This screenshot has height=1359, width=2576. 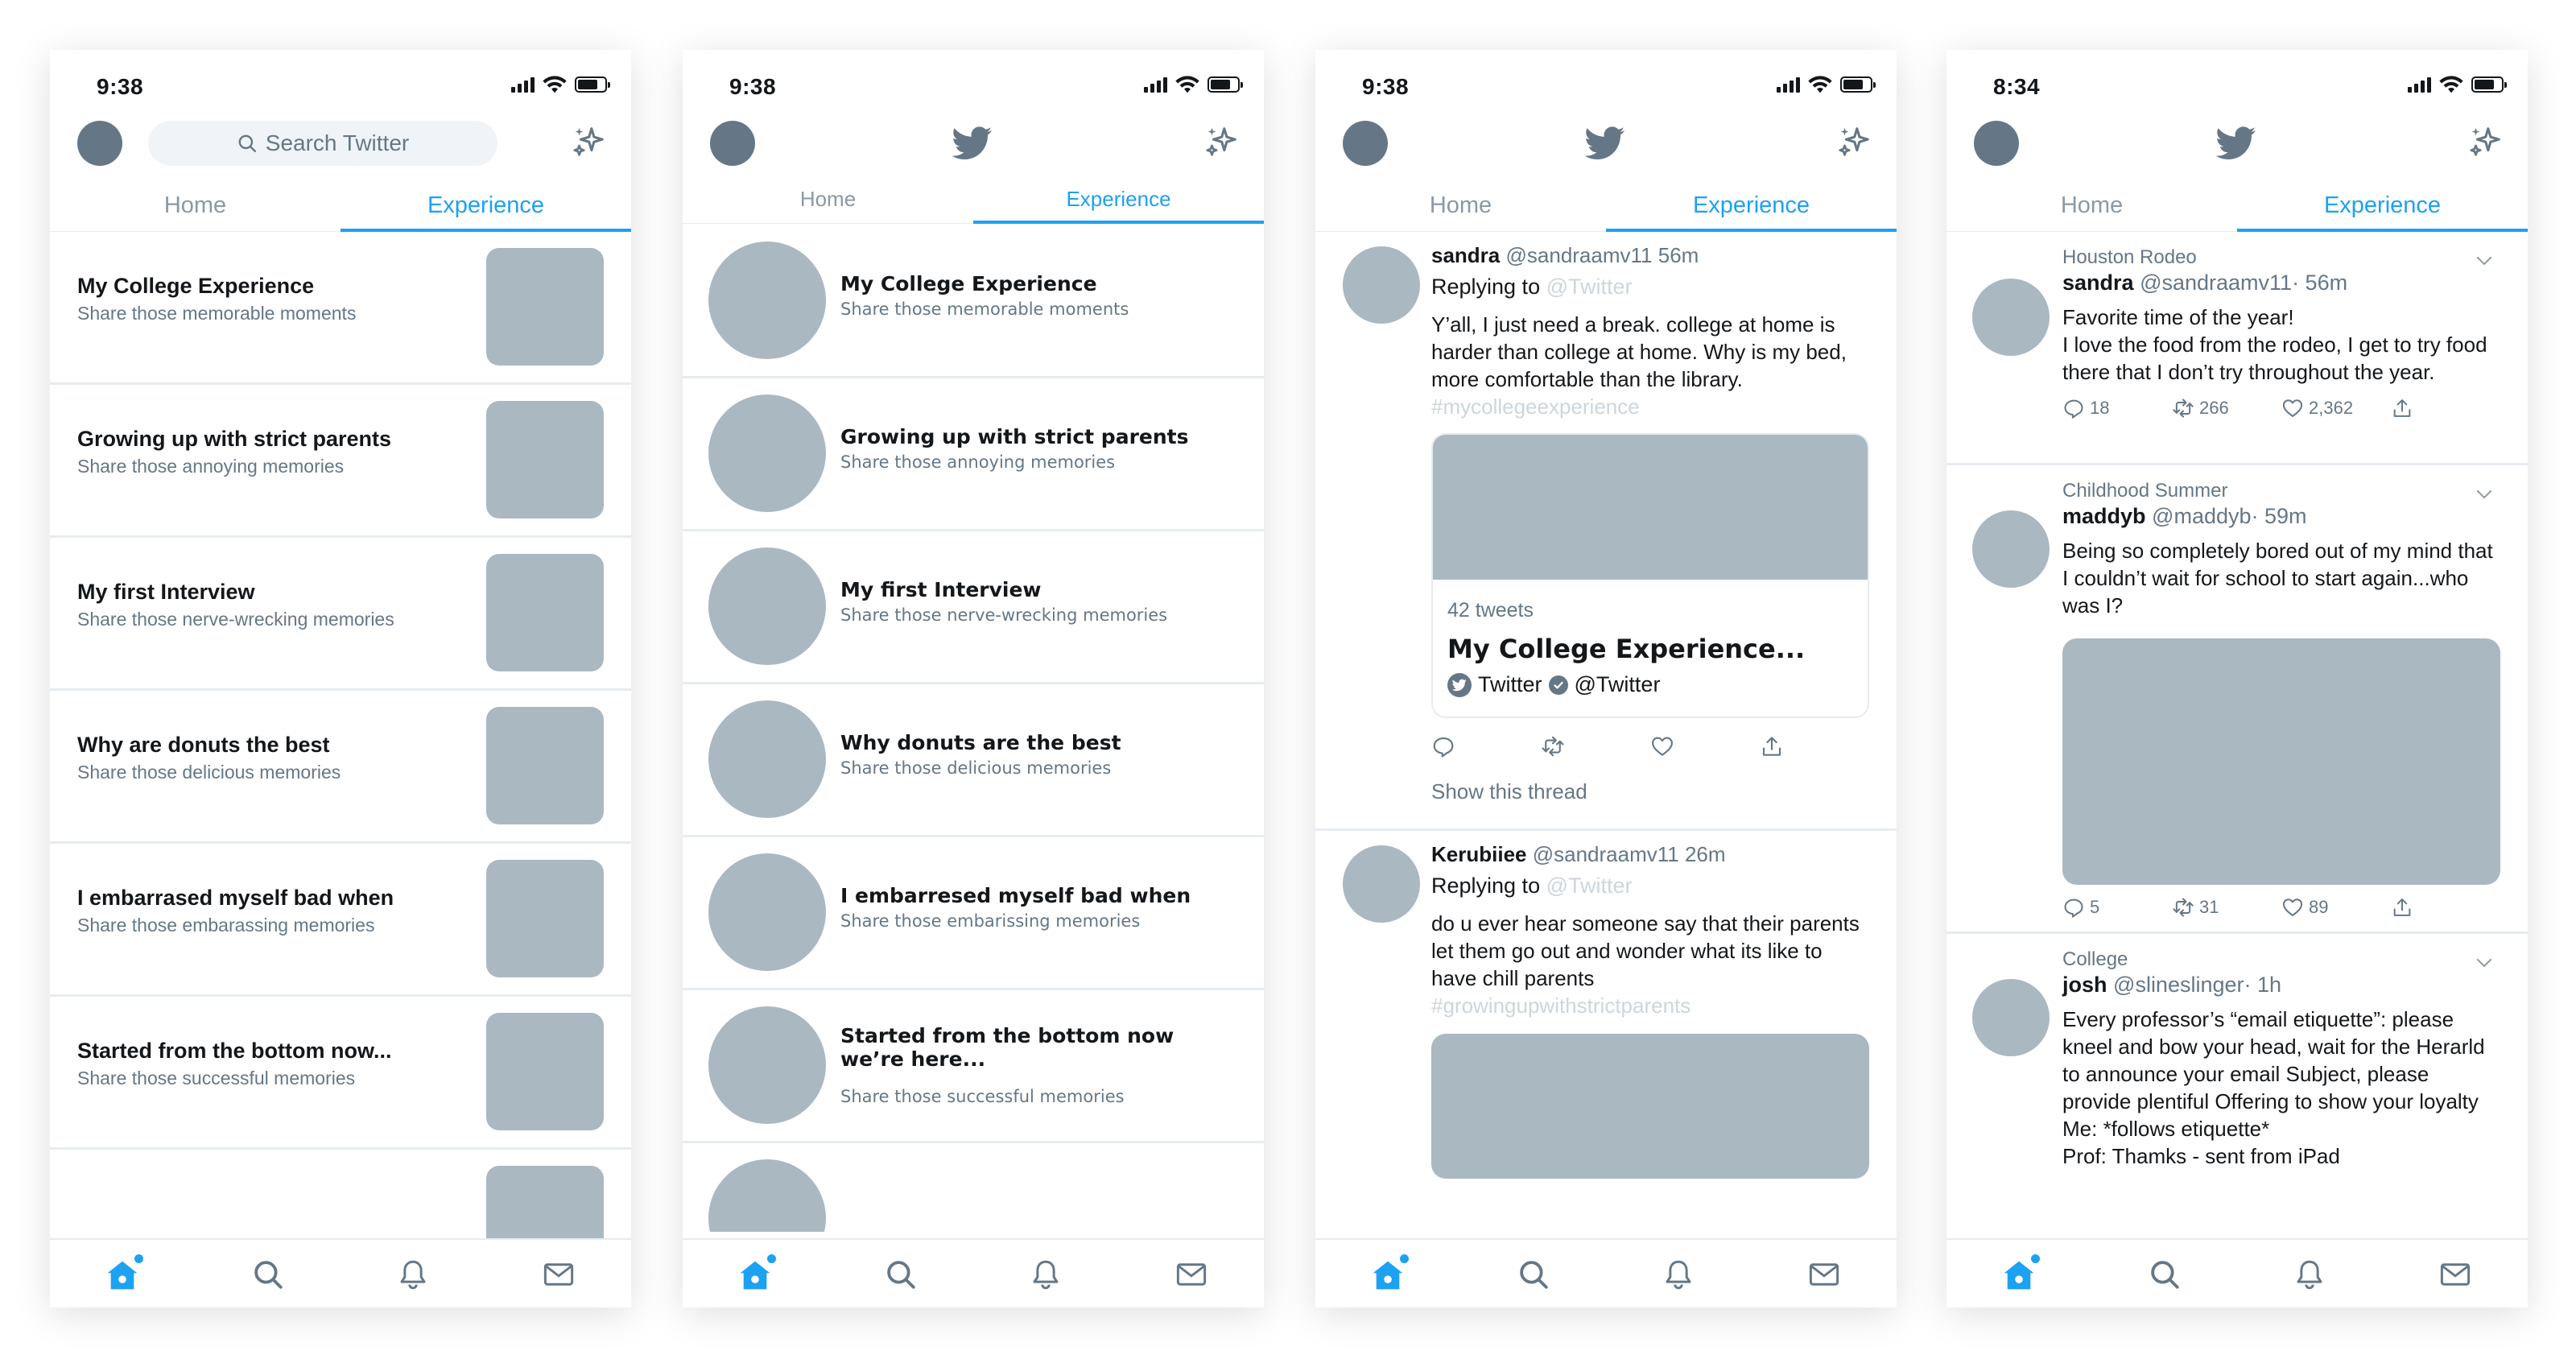 What do you see at coordinates (2104, 516) in the screenshot?
I see `tweet-author: maddyb` at bounding box center [2104, 516].